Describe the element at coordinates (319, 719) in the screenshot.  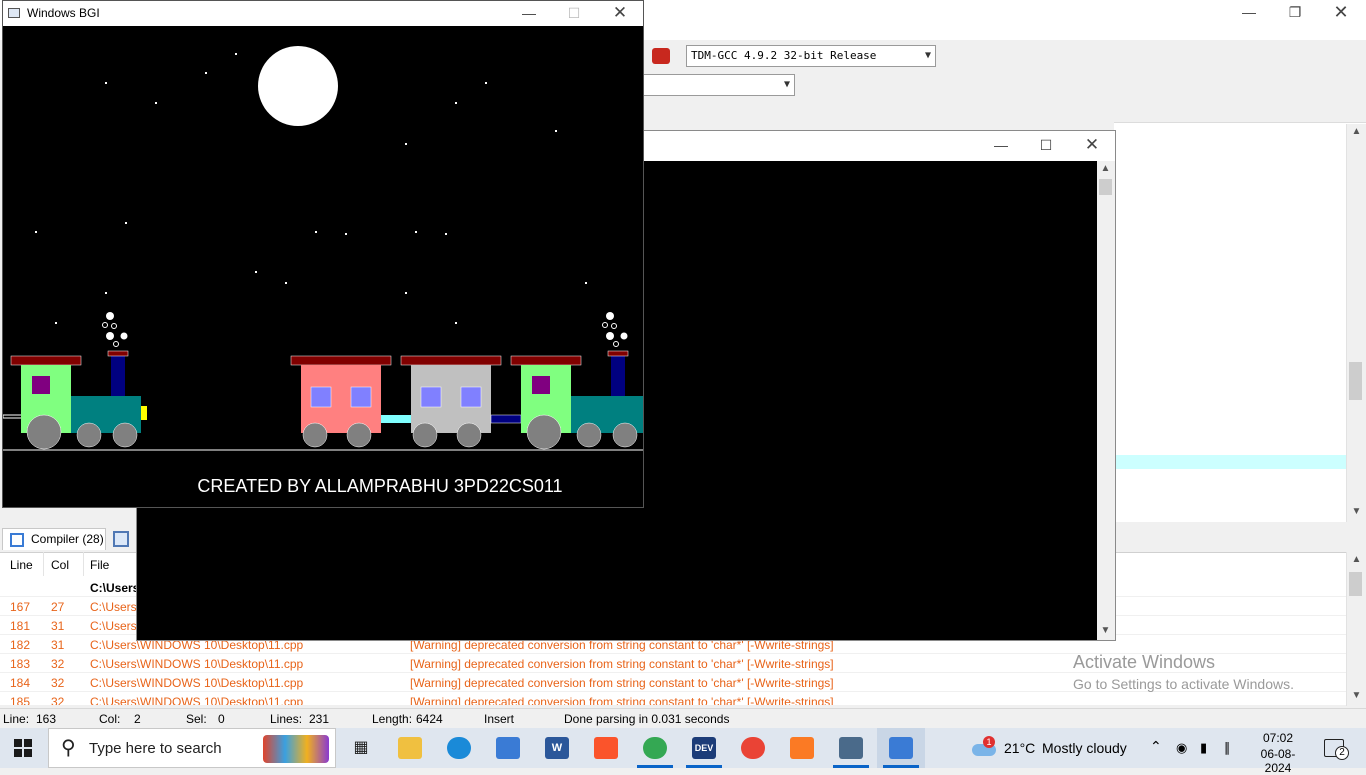
I see `status-lines-value: 231` at that location.